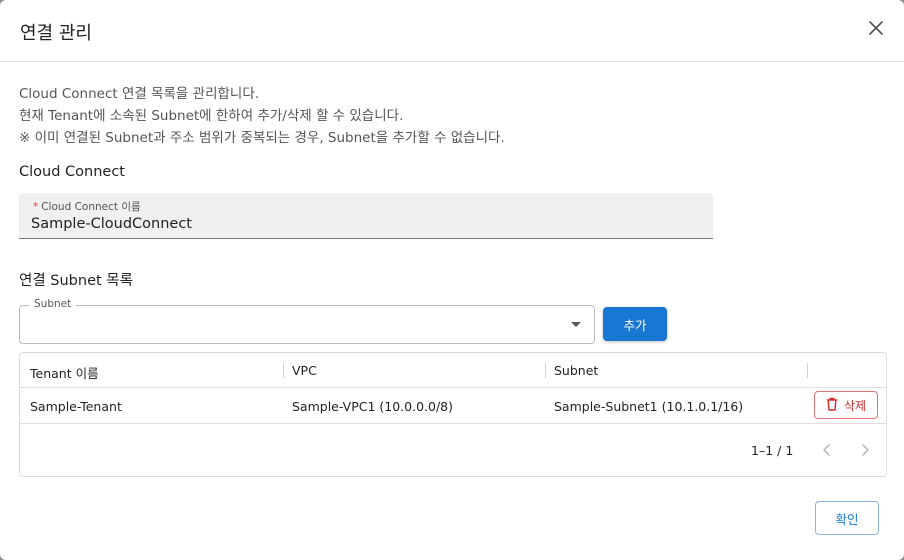 The height and width of the screenshot is (560, 904). Describe the element at coordinates (876, 28) in the screenshot. I see `close-icon` at that location.